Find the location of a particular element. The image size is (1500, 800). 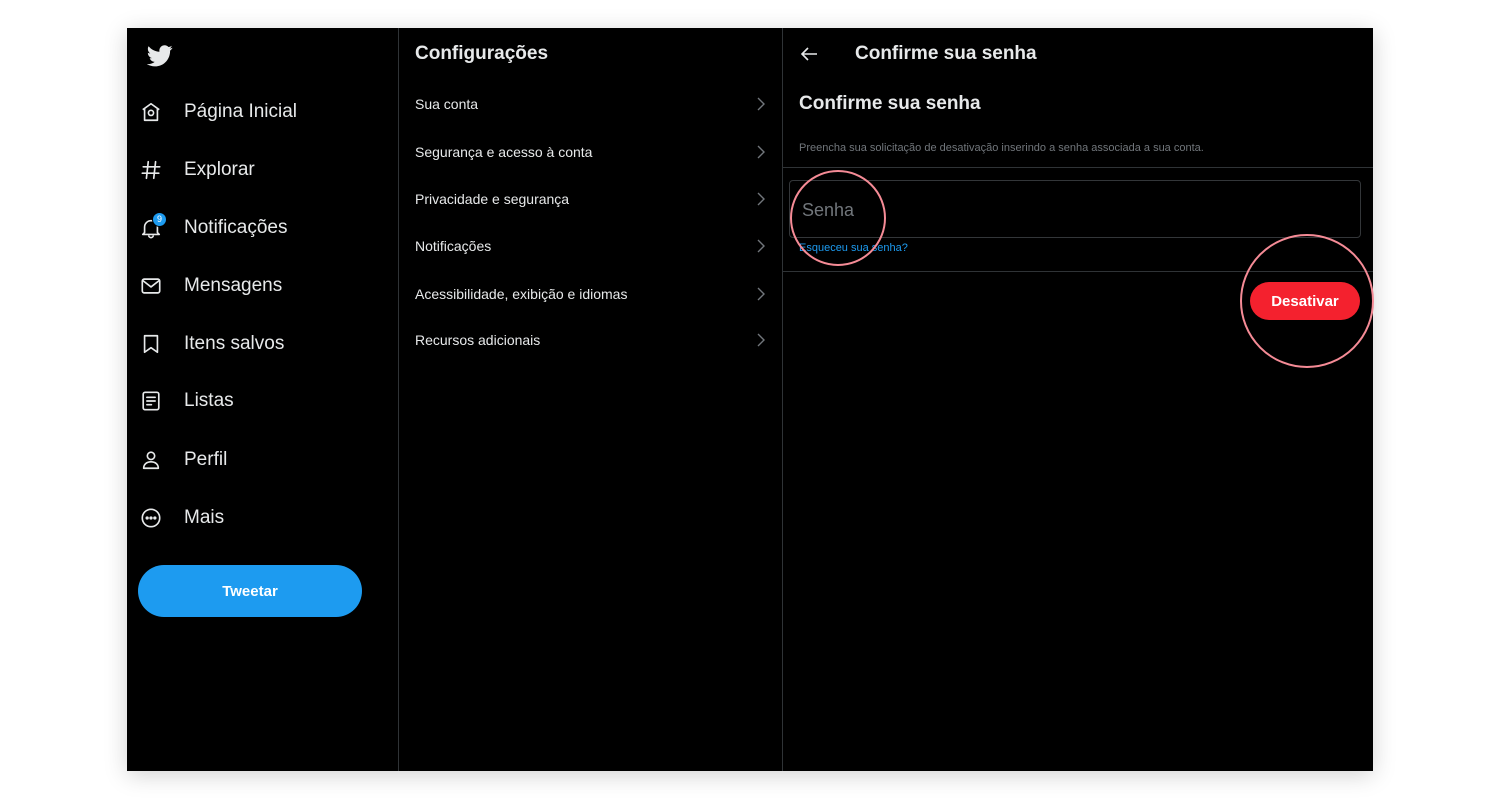

nav-item-notifications: 9 Notificações is located at coordinates (213, 228).